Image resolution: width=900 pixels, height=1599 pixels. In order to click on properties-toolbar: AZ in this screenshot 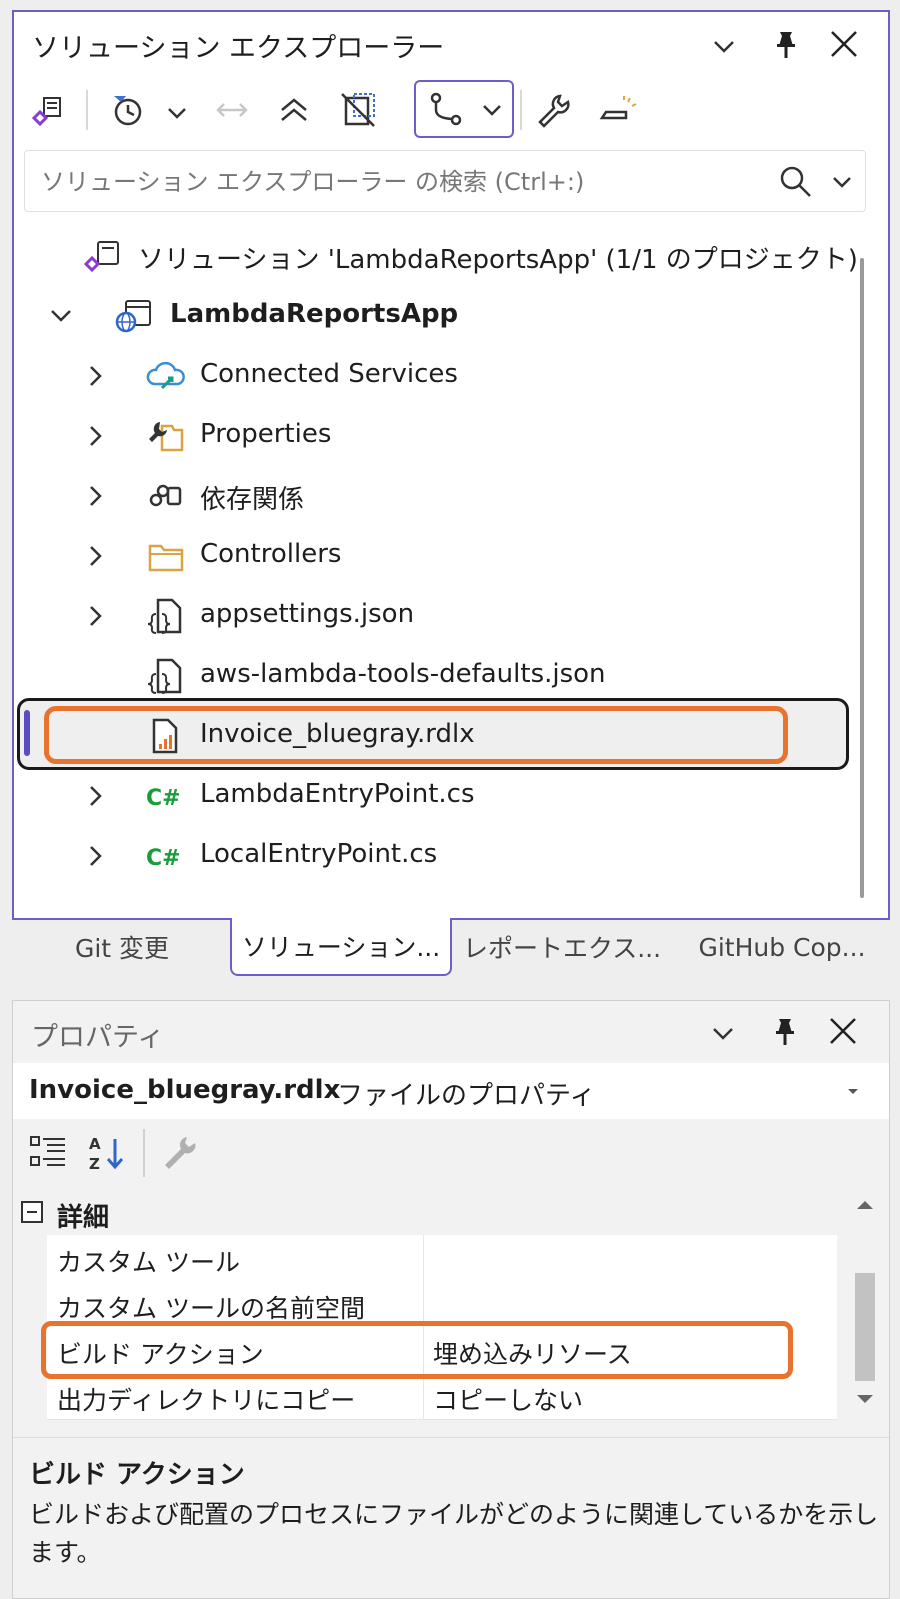, I will do `click(451, 1153)`.